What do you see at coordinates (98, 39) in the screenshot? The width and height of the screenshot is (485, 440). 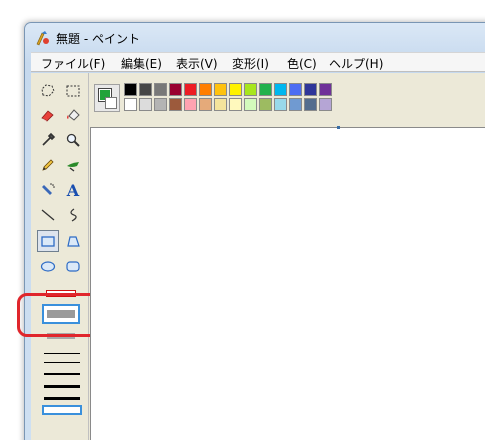 I see `window-title: 無題 - ペイント` at bounding box center [98, 39].